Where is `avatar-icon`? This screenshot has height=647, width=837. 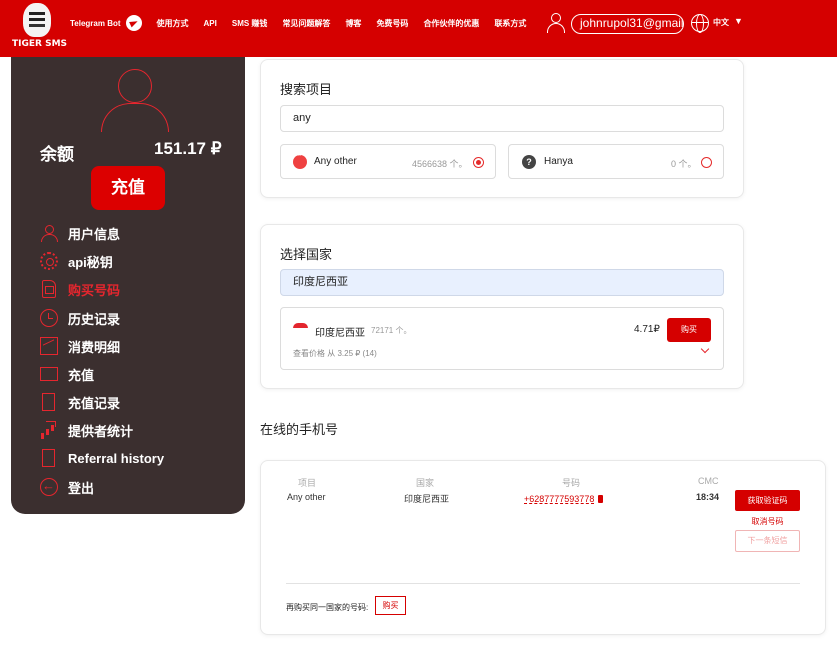 avatar-icon is located at coordinates (135, 100).